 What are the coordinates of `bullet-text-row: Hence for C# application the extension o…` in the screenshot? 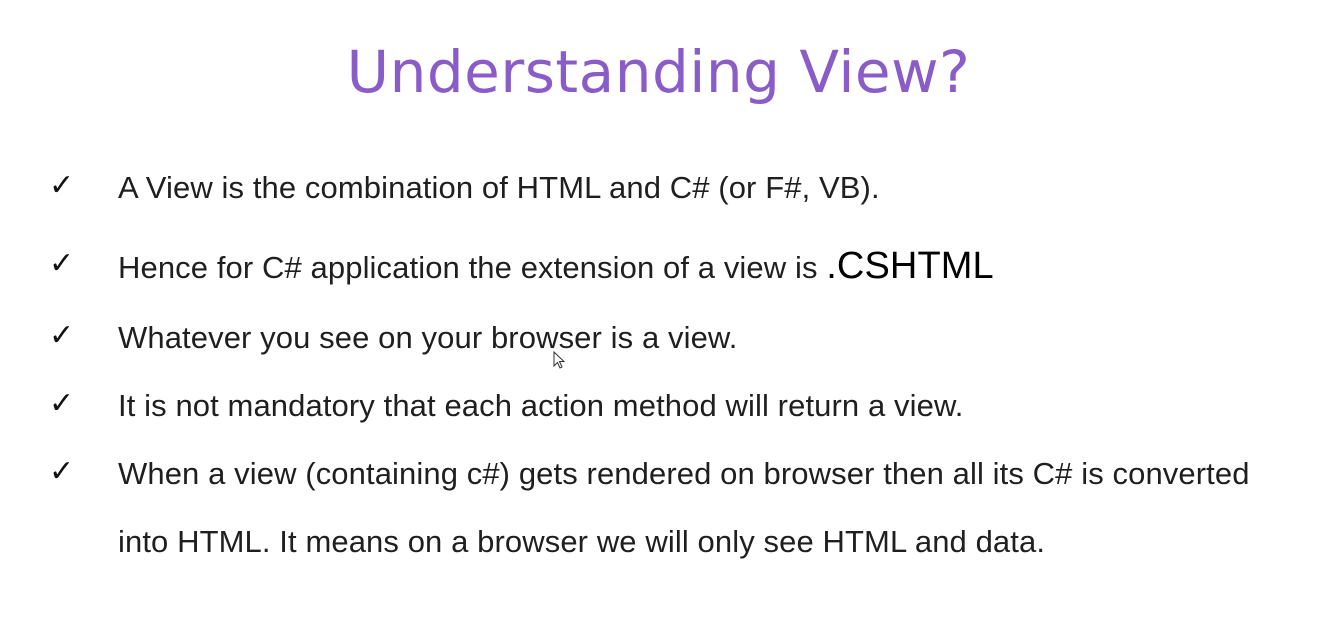 It's located at (556, 266).